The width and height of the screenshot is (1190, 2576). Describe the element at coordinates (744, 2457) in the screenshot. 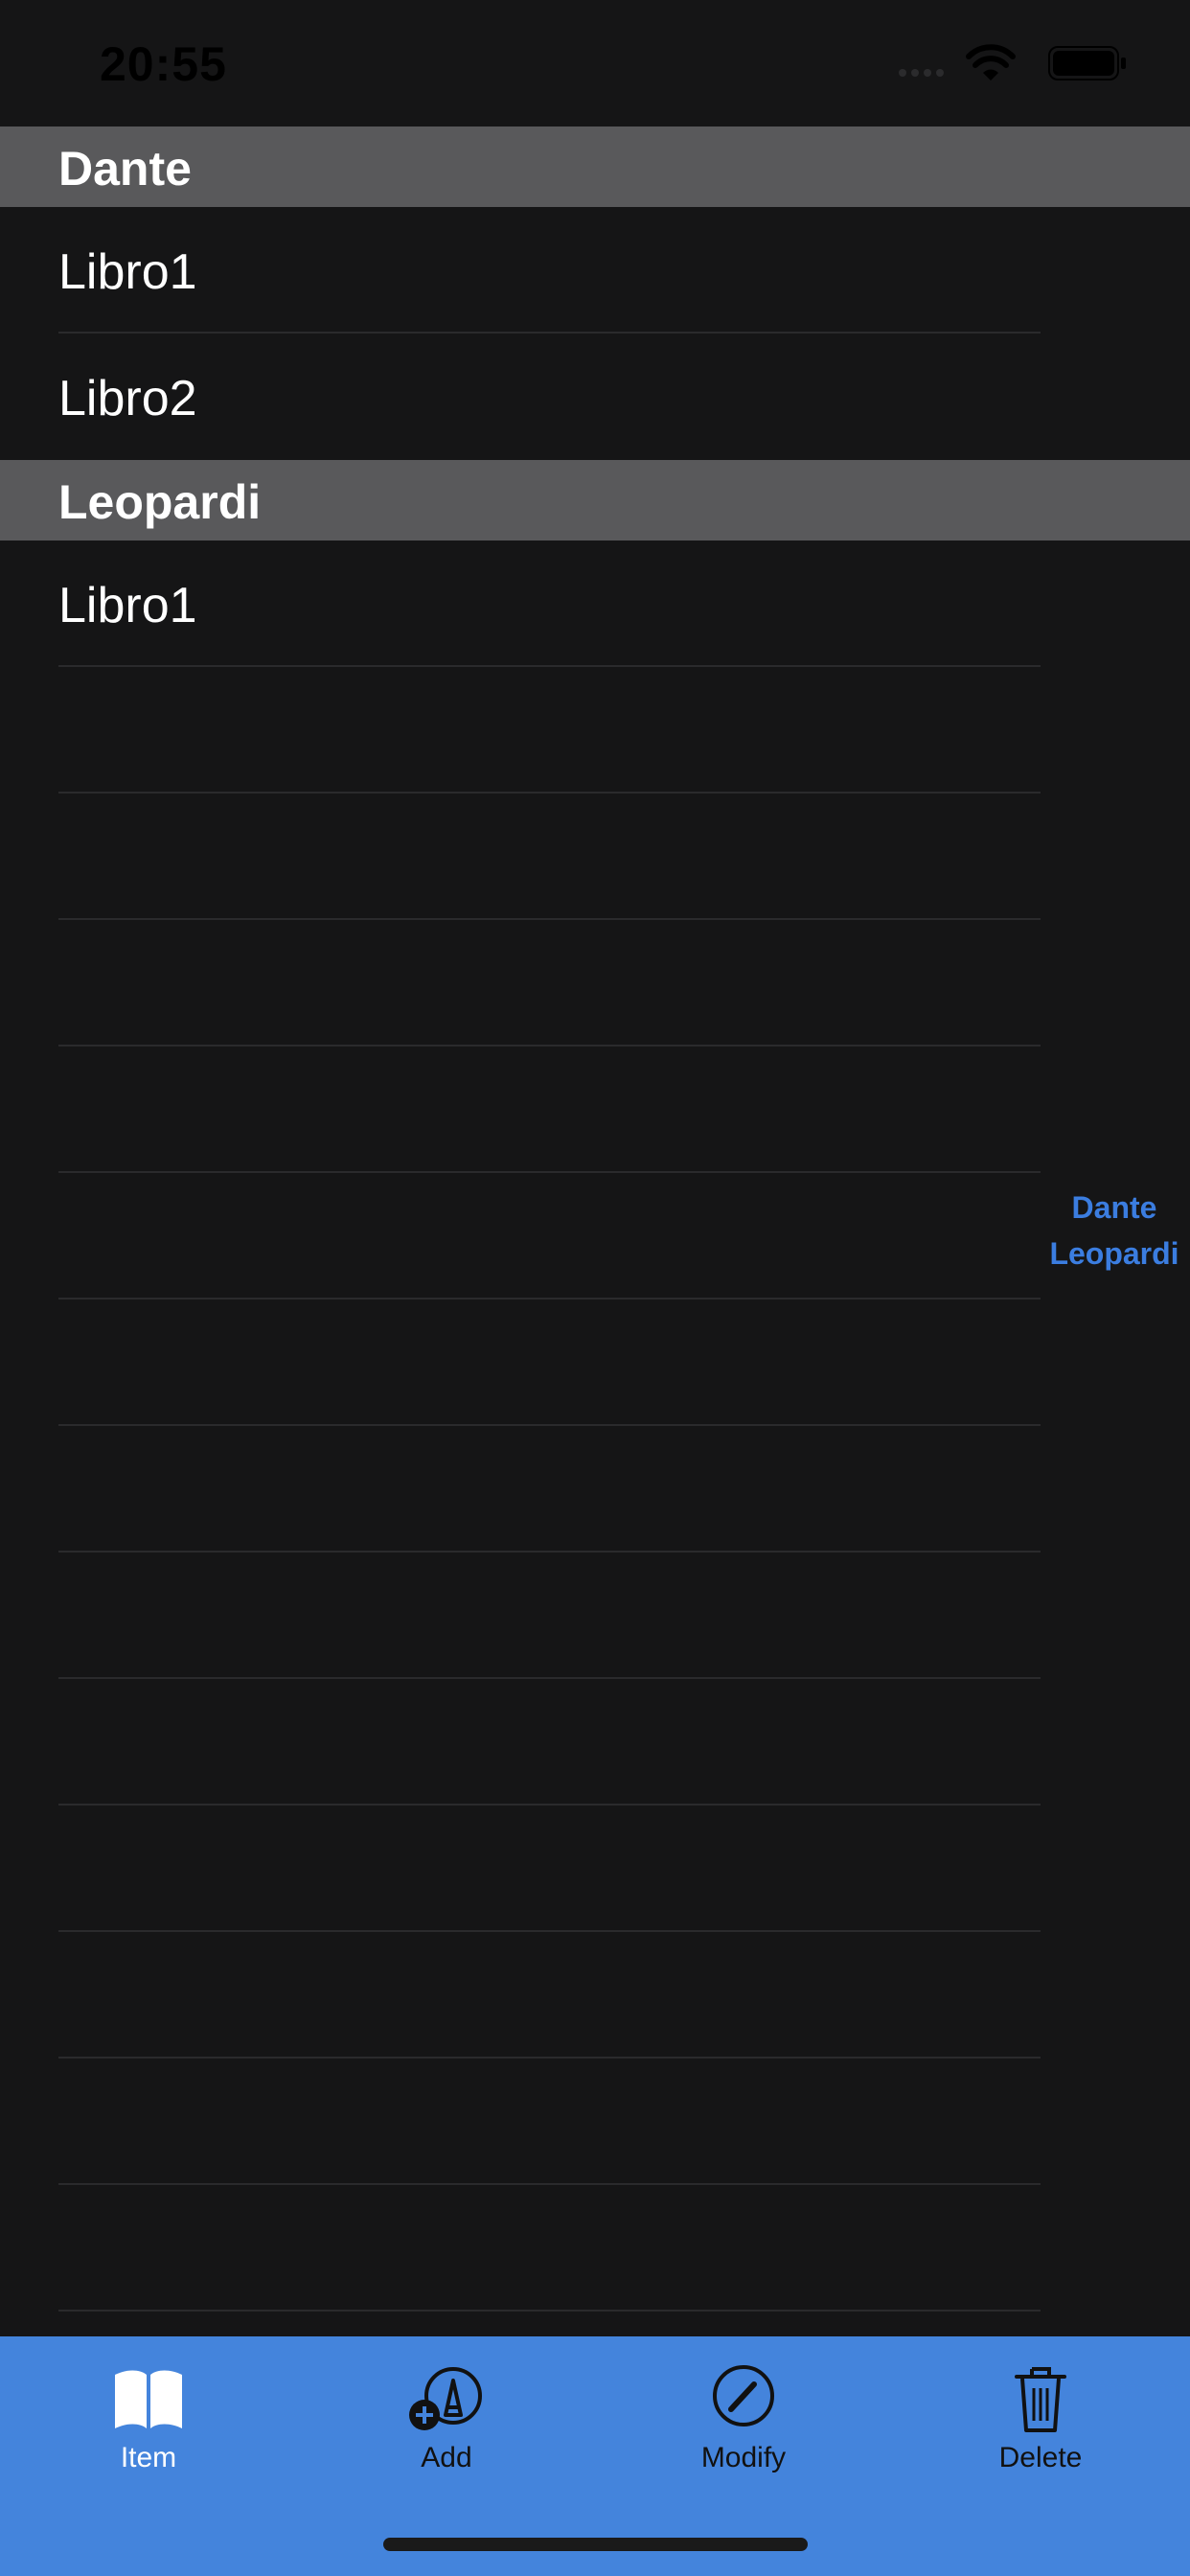

I see `tab-label: Modify` at that location.